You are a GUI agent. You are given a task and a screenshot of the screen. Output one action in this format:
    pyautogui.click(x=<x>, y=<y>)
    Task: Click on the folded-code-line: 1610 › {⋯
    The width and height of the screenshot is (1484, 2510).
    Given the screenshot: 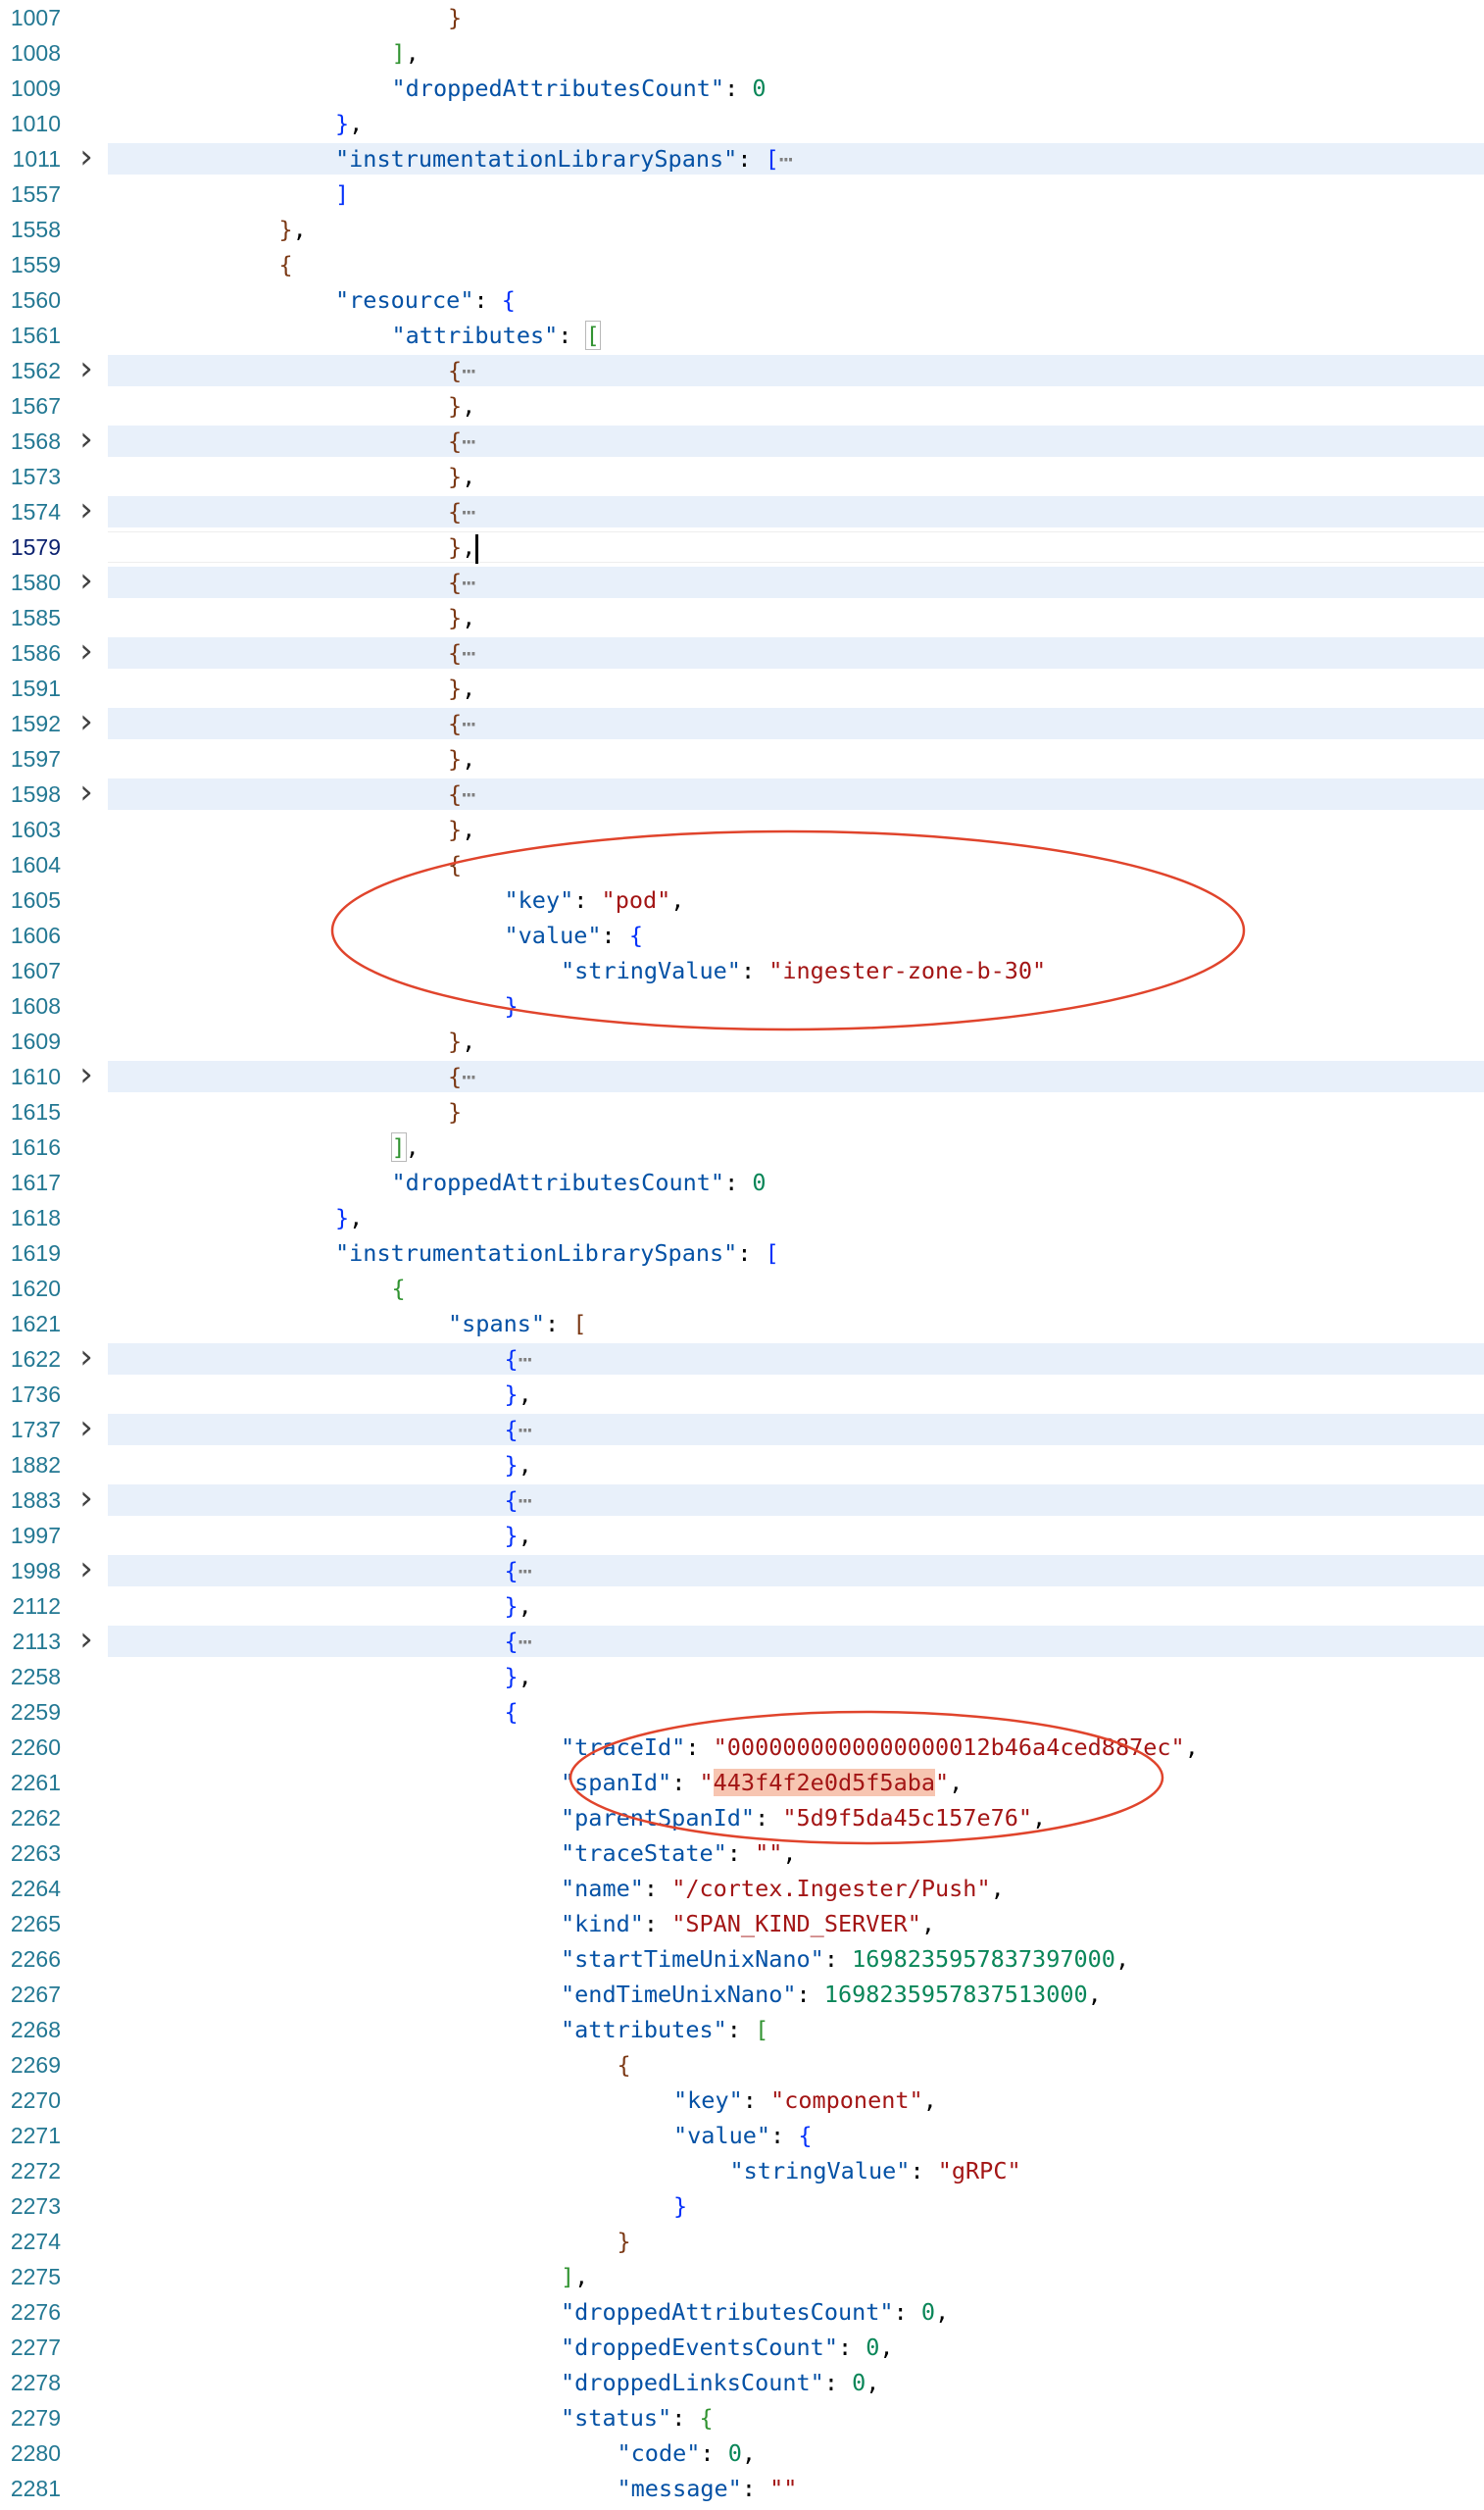 What is the action you would take?
    pyautogui.click(x=742, y=1076)
    